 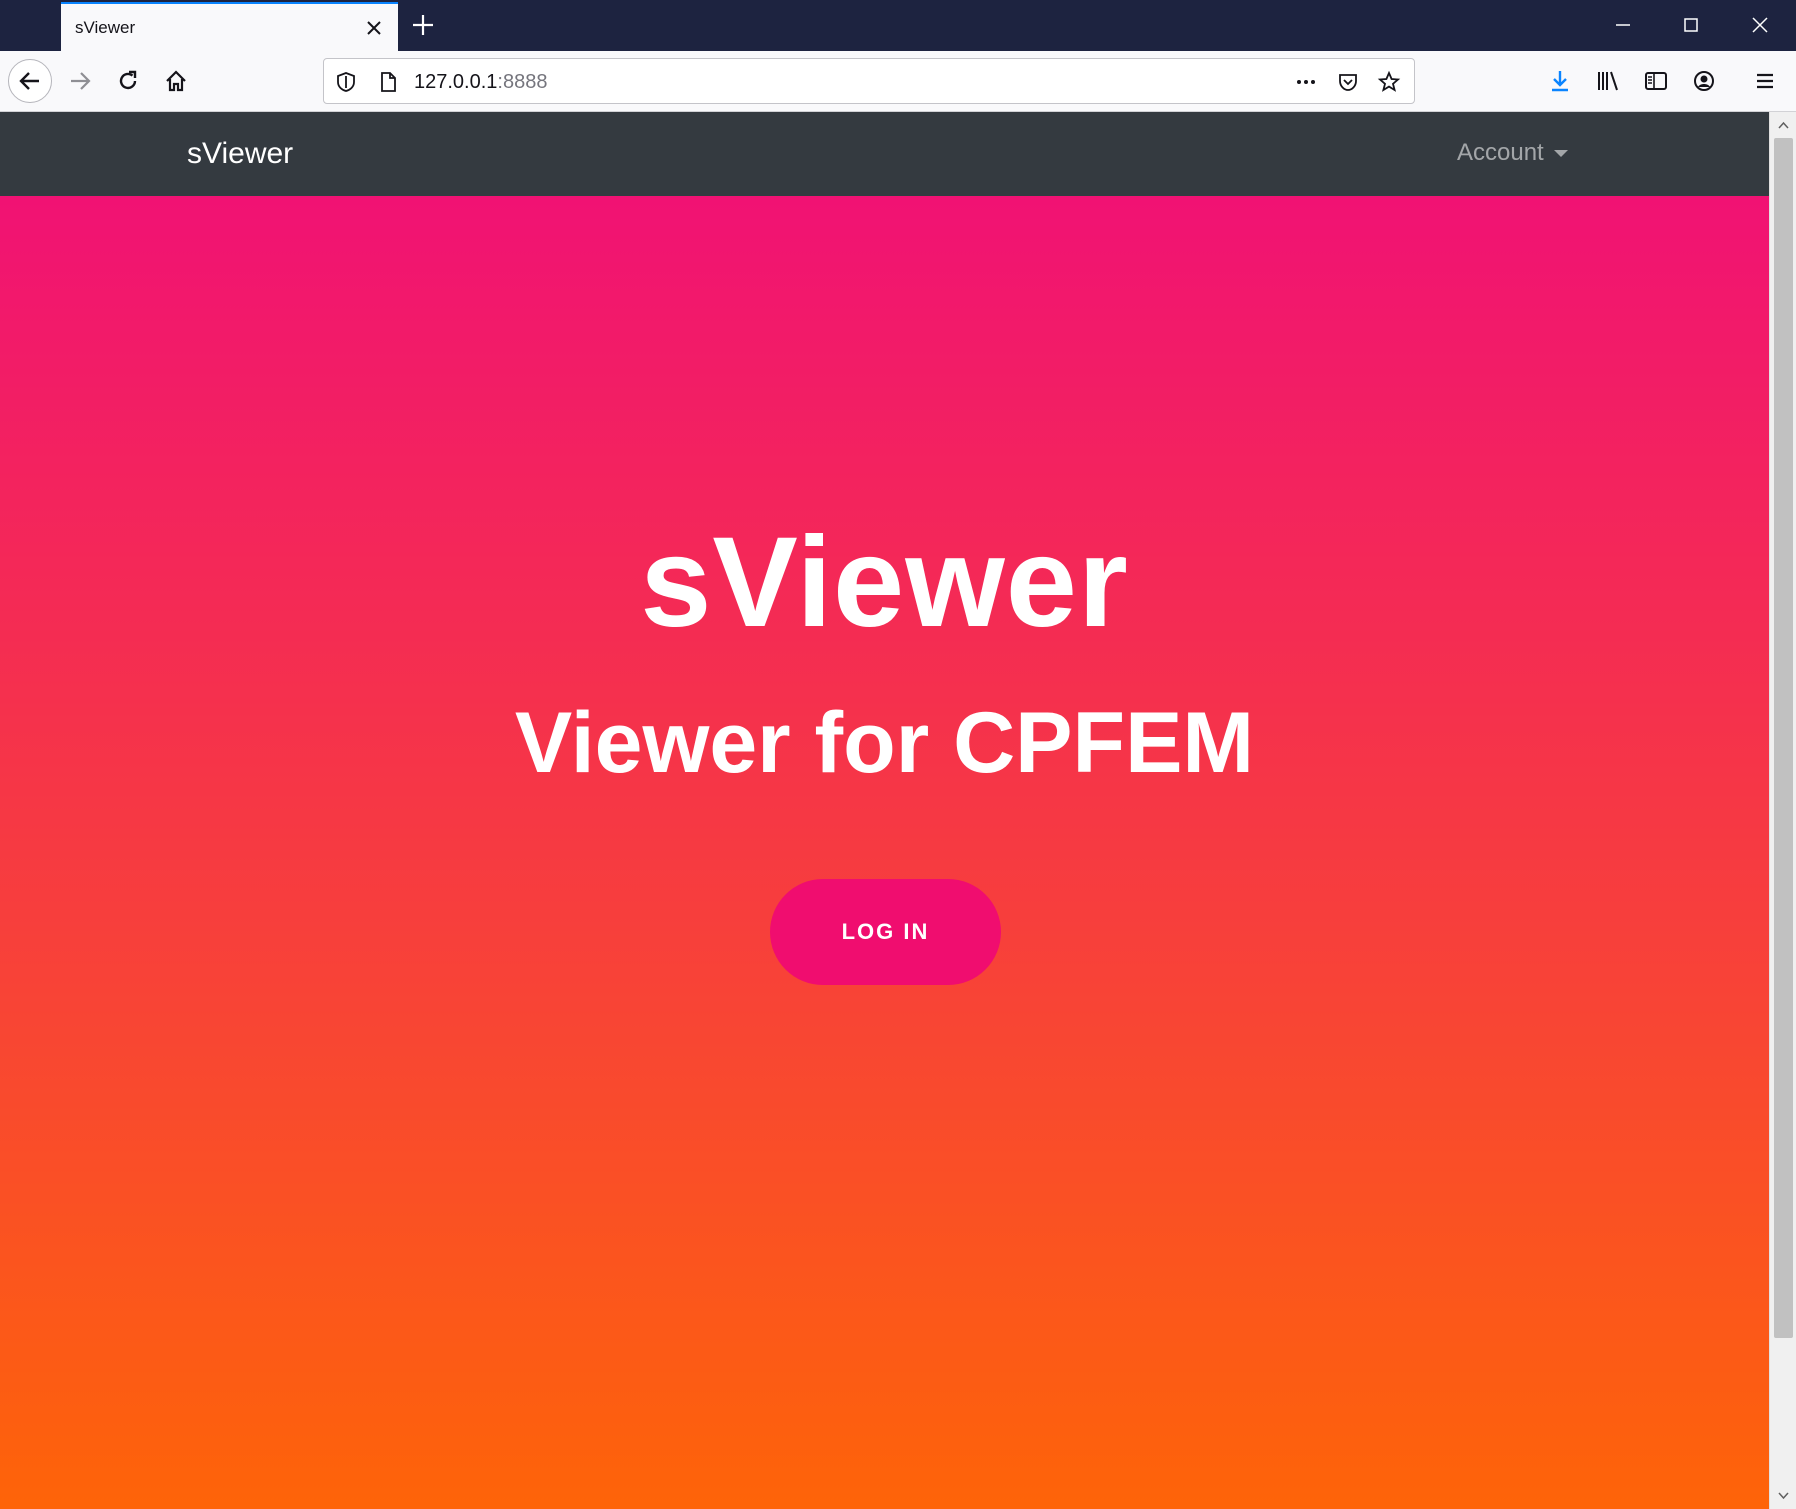 I want to click on url-bar: 127.0.0.1:8888, so click(x=869, y=81).